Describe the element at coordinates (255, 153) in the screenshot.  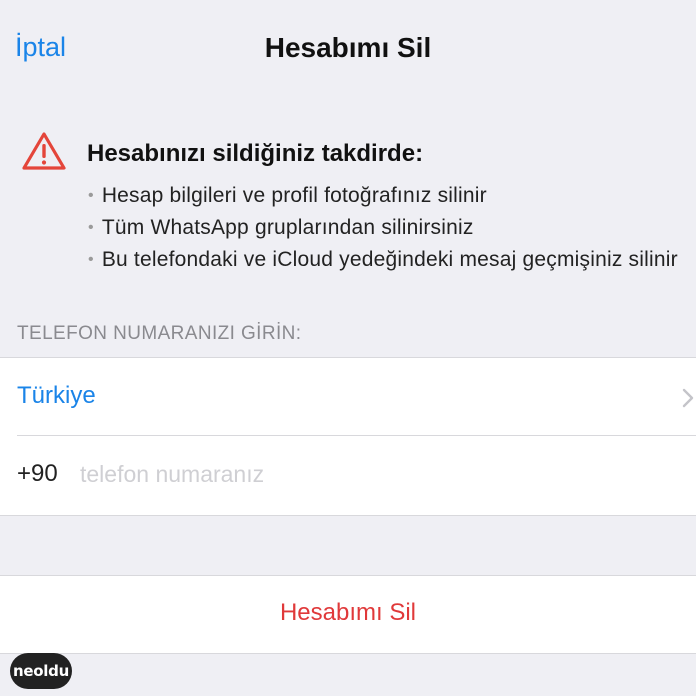
I see `warning-heading: Hesabınızı sildiğiniz takdirde:` at that location.